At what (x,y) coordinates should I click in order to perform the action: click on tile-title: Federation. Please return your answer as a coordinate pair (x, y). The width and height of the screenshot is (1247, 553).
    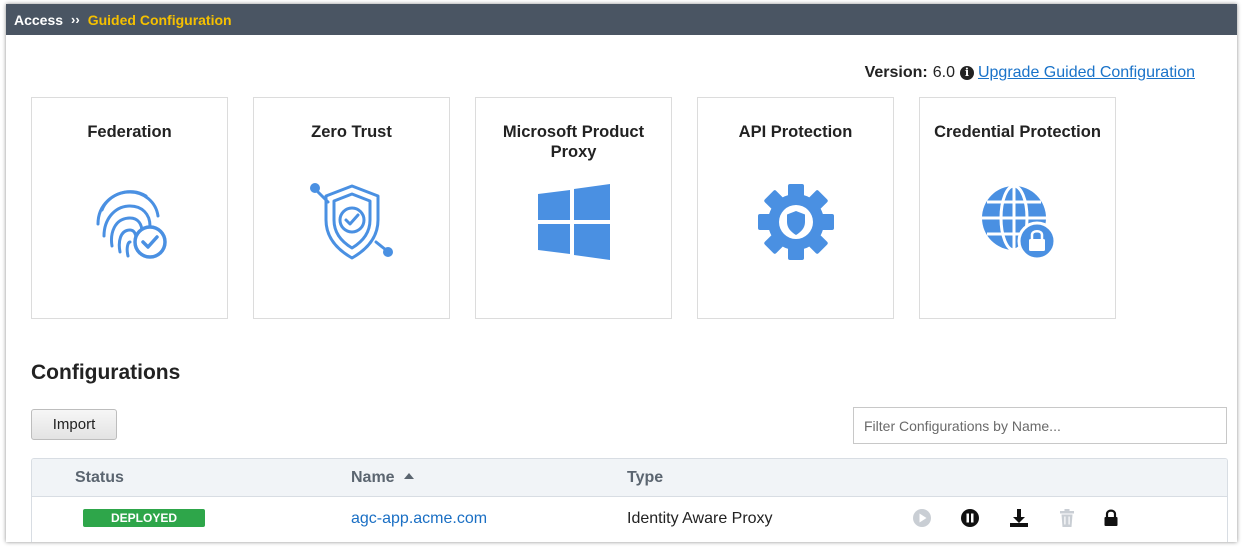
    Looking at the image, I should click on (129, 132).